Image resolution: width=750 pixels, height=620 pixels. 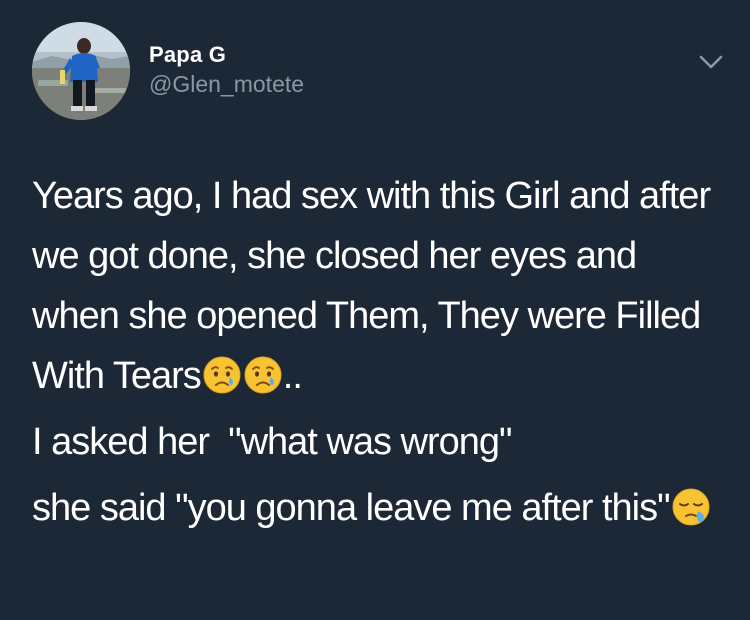 I want to click on tweet-text-3: she said "you gonna leave me after this", so click(x=351, y=508).